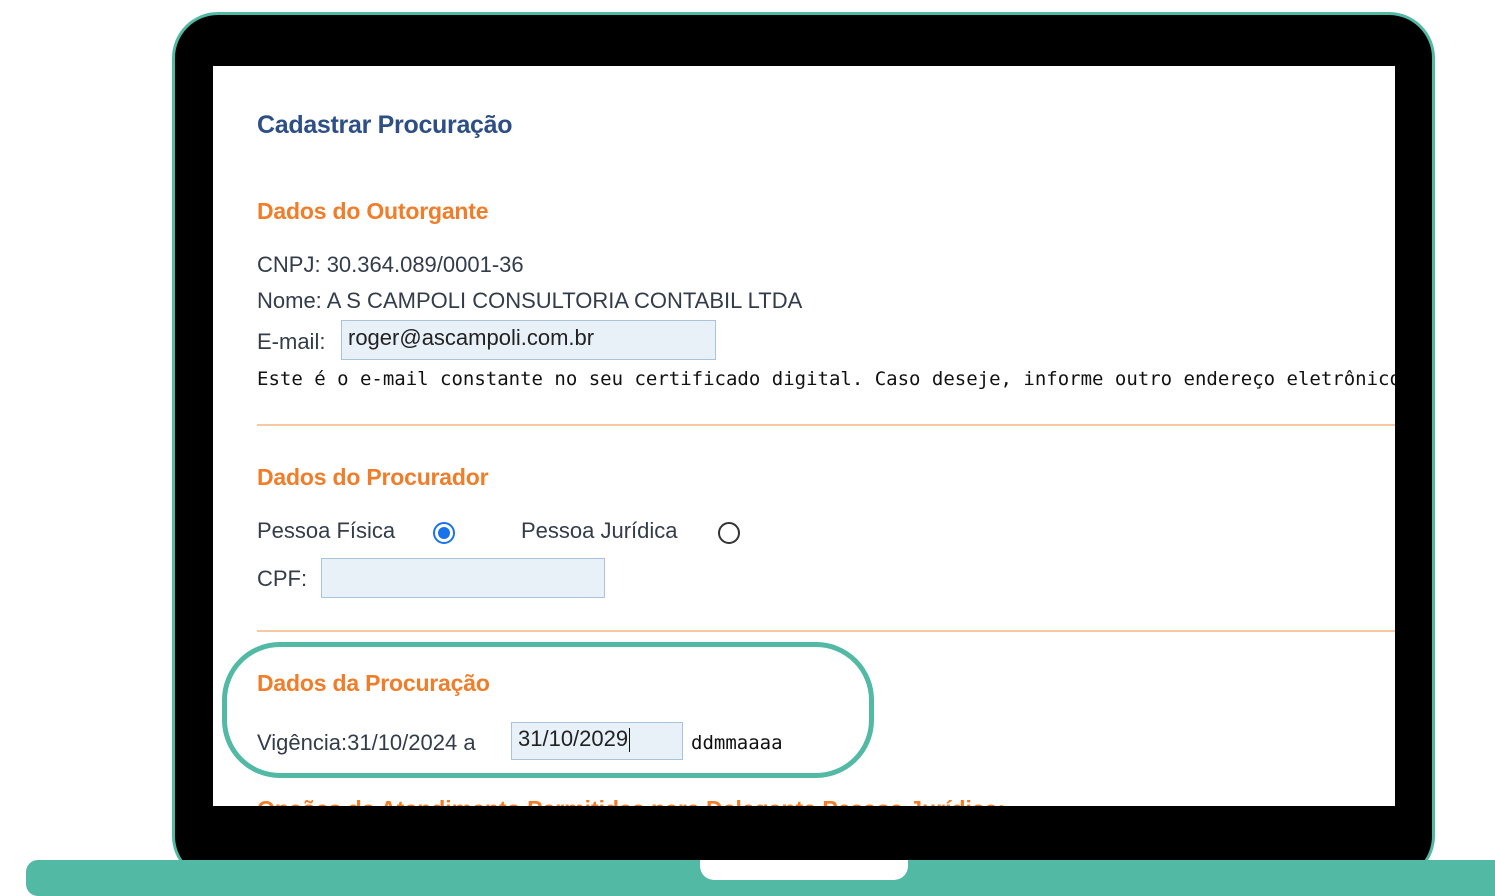 The height and width of the screenshot is (896, 1495). Describe the element at coordinates (373, 477) in the screenshot. I see `section-title-procurador: Dados do Procurador` at that location.